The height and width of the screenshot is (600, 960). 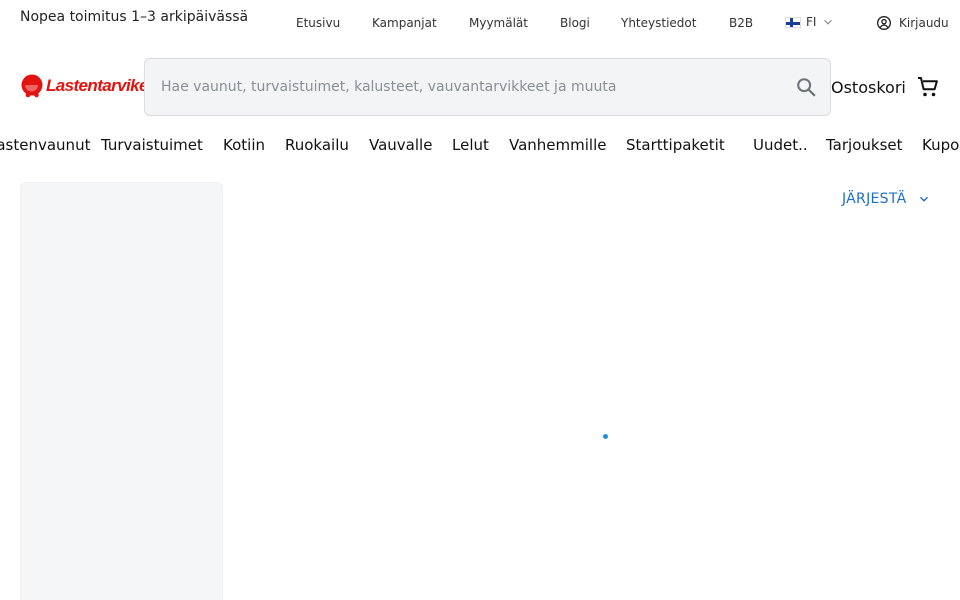 I want to click on category-lelut: Lelut, so click(x=470, y=145).